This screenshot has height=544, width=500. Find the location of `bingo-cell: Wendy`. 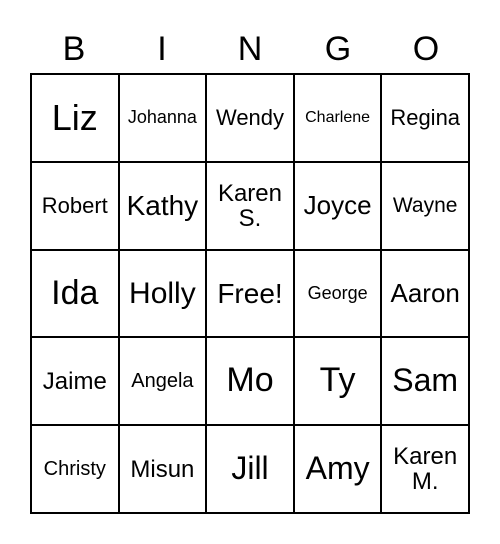

bingo-cell: Wendy is located at coordinates (250, 118).